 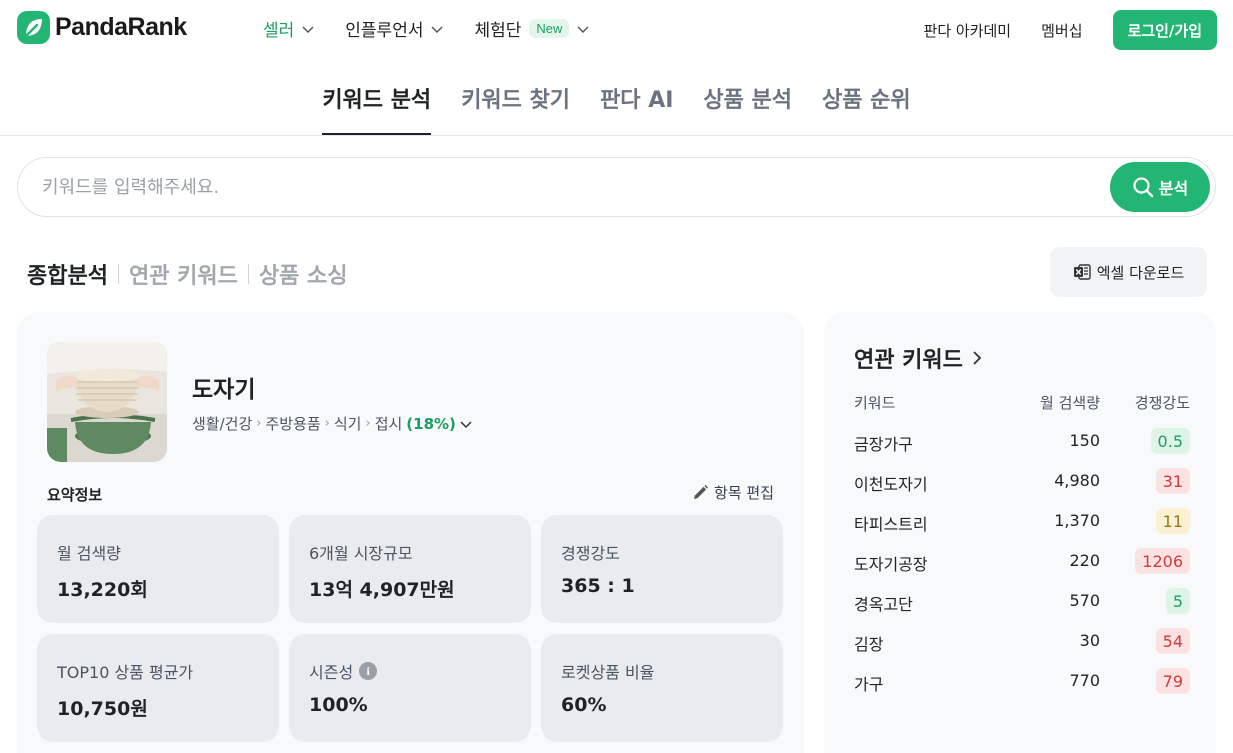 What do you see at coordinates (869, 644) in the screenshot?
I see `row-keyword: 김장` at bounding box center [869, 644].